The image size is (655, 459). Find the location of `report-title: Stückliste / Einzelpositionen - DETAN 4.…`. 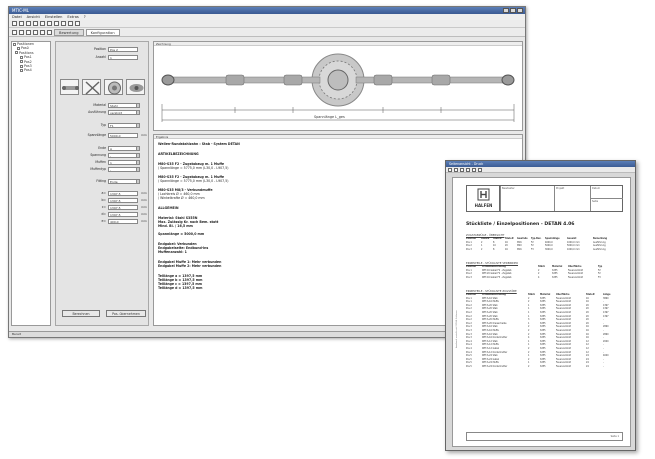

report-title: Stückliste / Einzelpositionen - DETAN 4.… is located at coordinates (520, 224).